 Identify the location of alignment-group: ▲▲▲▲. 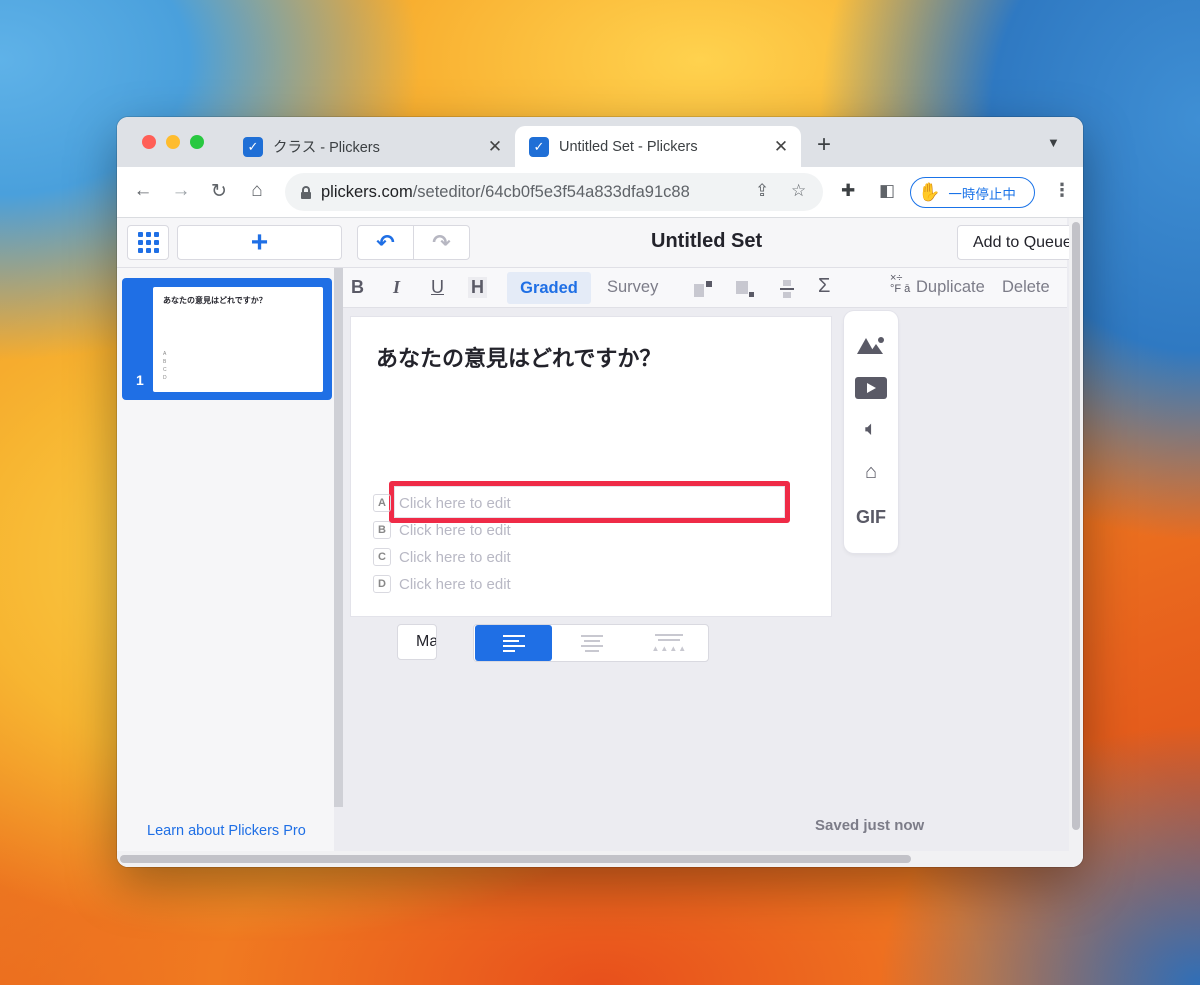
(591, 643).